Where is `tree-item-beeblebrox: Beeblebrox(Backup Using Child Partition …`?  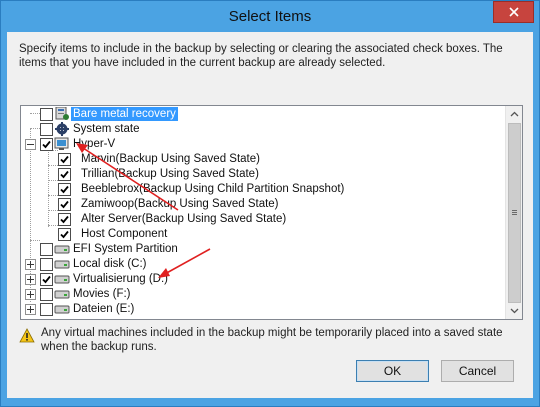 tree-item-beeblebrox: Beeblebrox(Backup Using Child Partition … is located at coordinates (261, 189).